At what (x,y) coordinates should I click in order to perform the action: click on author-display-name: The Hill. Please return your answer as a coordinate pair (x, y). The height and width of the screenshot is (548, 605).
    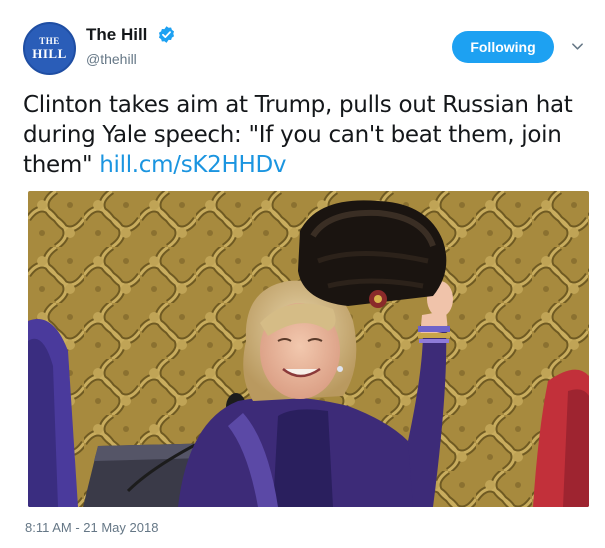
    Looking at the image, I should click on (116, 35).